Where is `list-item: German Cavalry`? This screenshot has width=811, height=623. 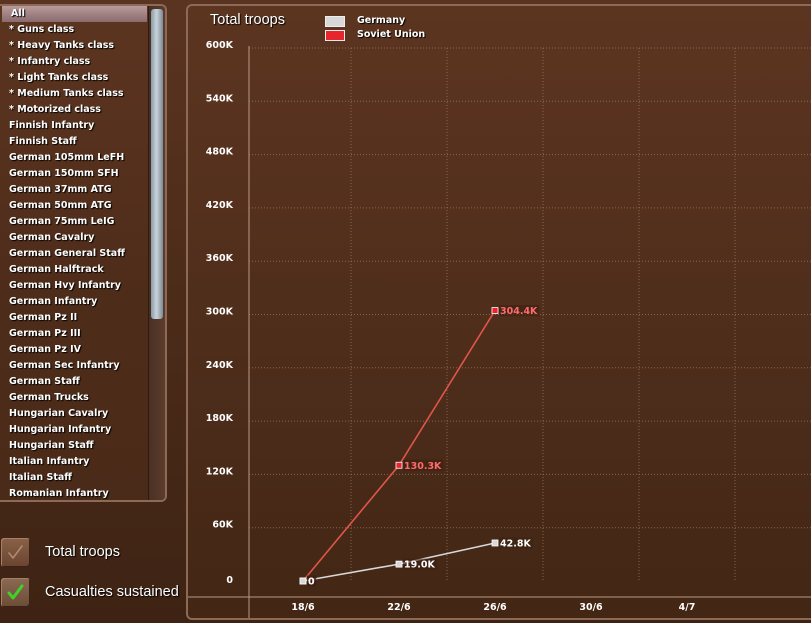
list-item: German Cavalry is located at coordinates (73, 238).